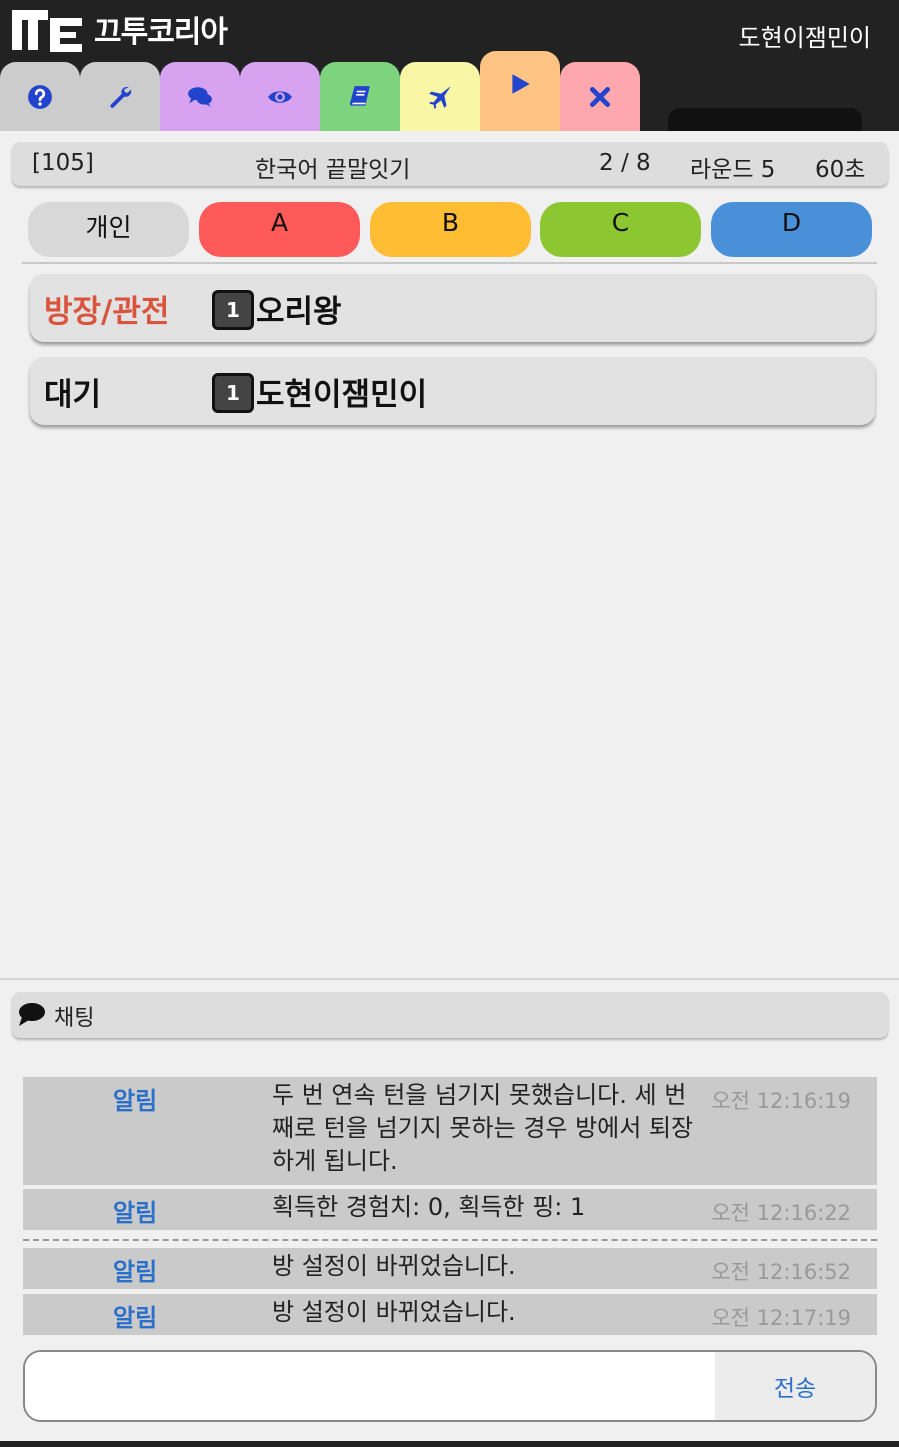  What do you see at coordinates (341, 391) in the screenshot?
I see `player-name: 도현이잼민이` at bounding box center [341, 391].